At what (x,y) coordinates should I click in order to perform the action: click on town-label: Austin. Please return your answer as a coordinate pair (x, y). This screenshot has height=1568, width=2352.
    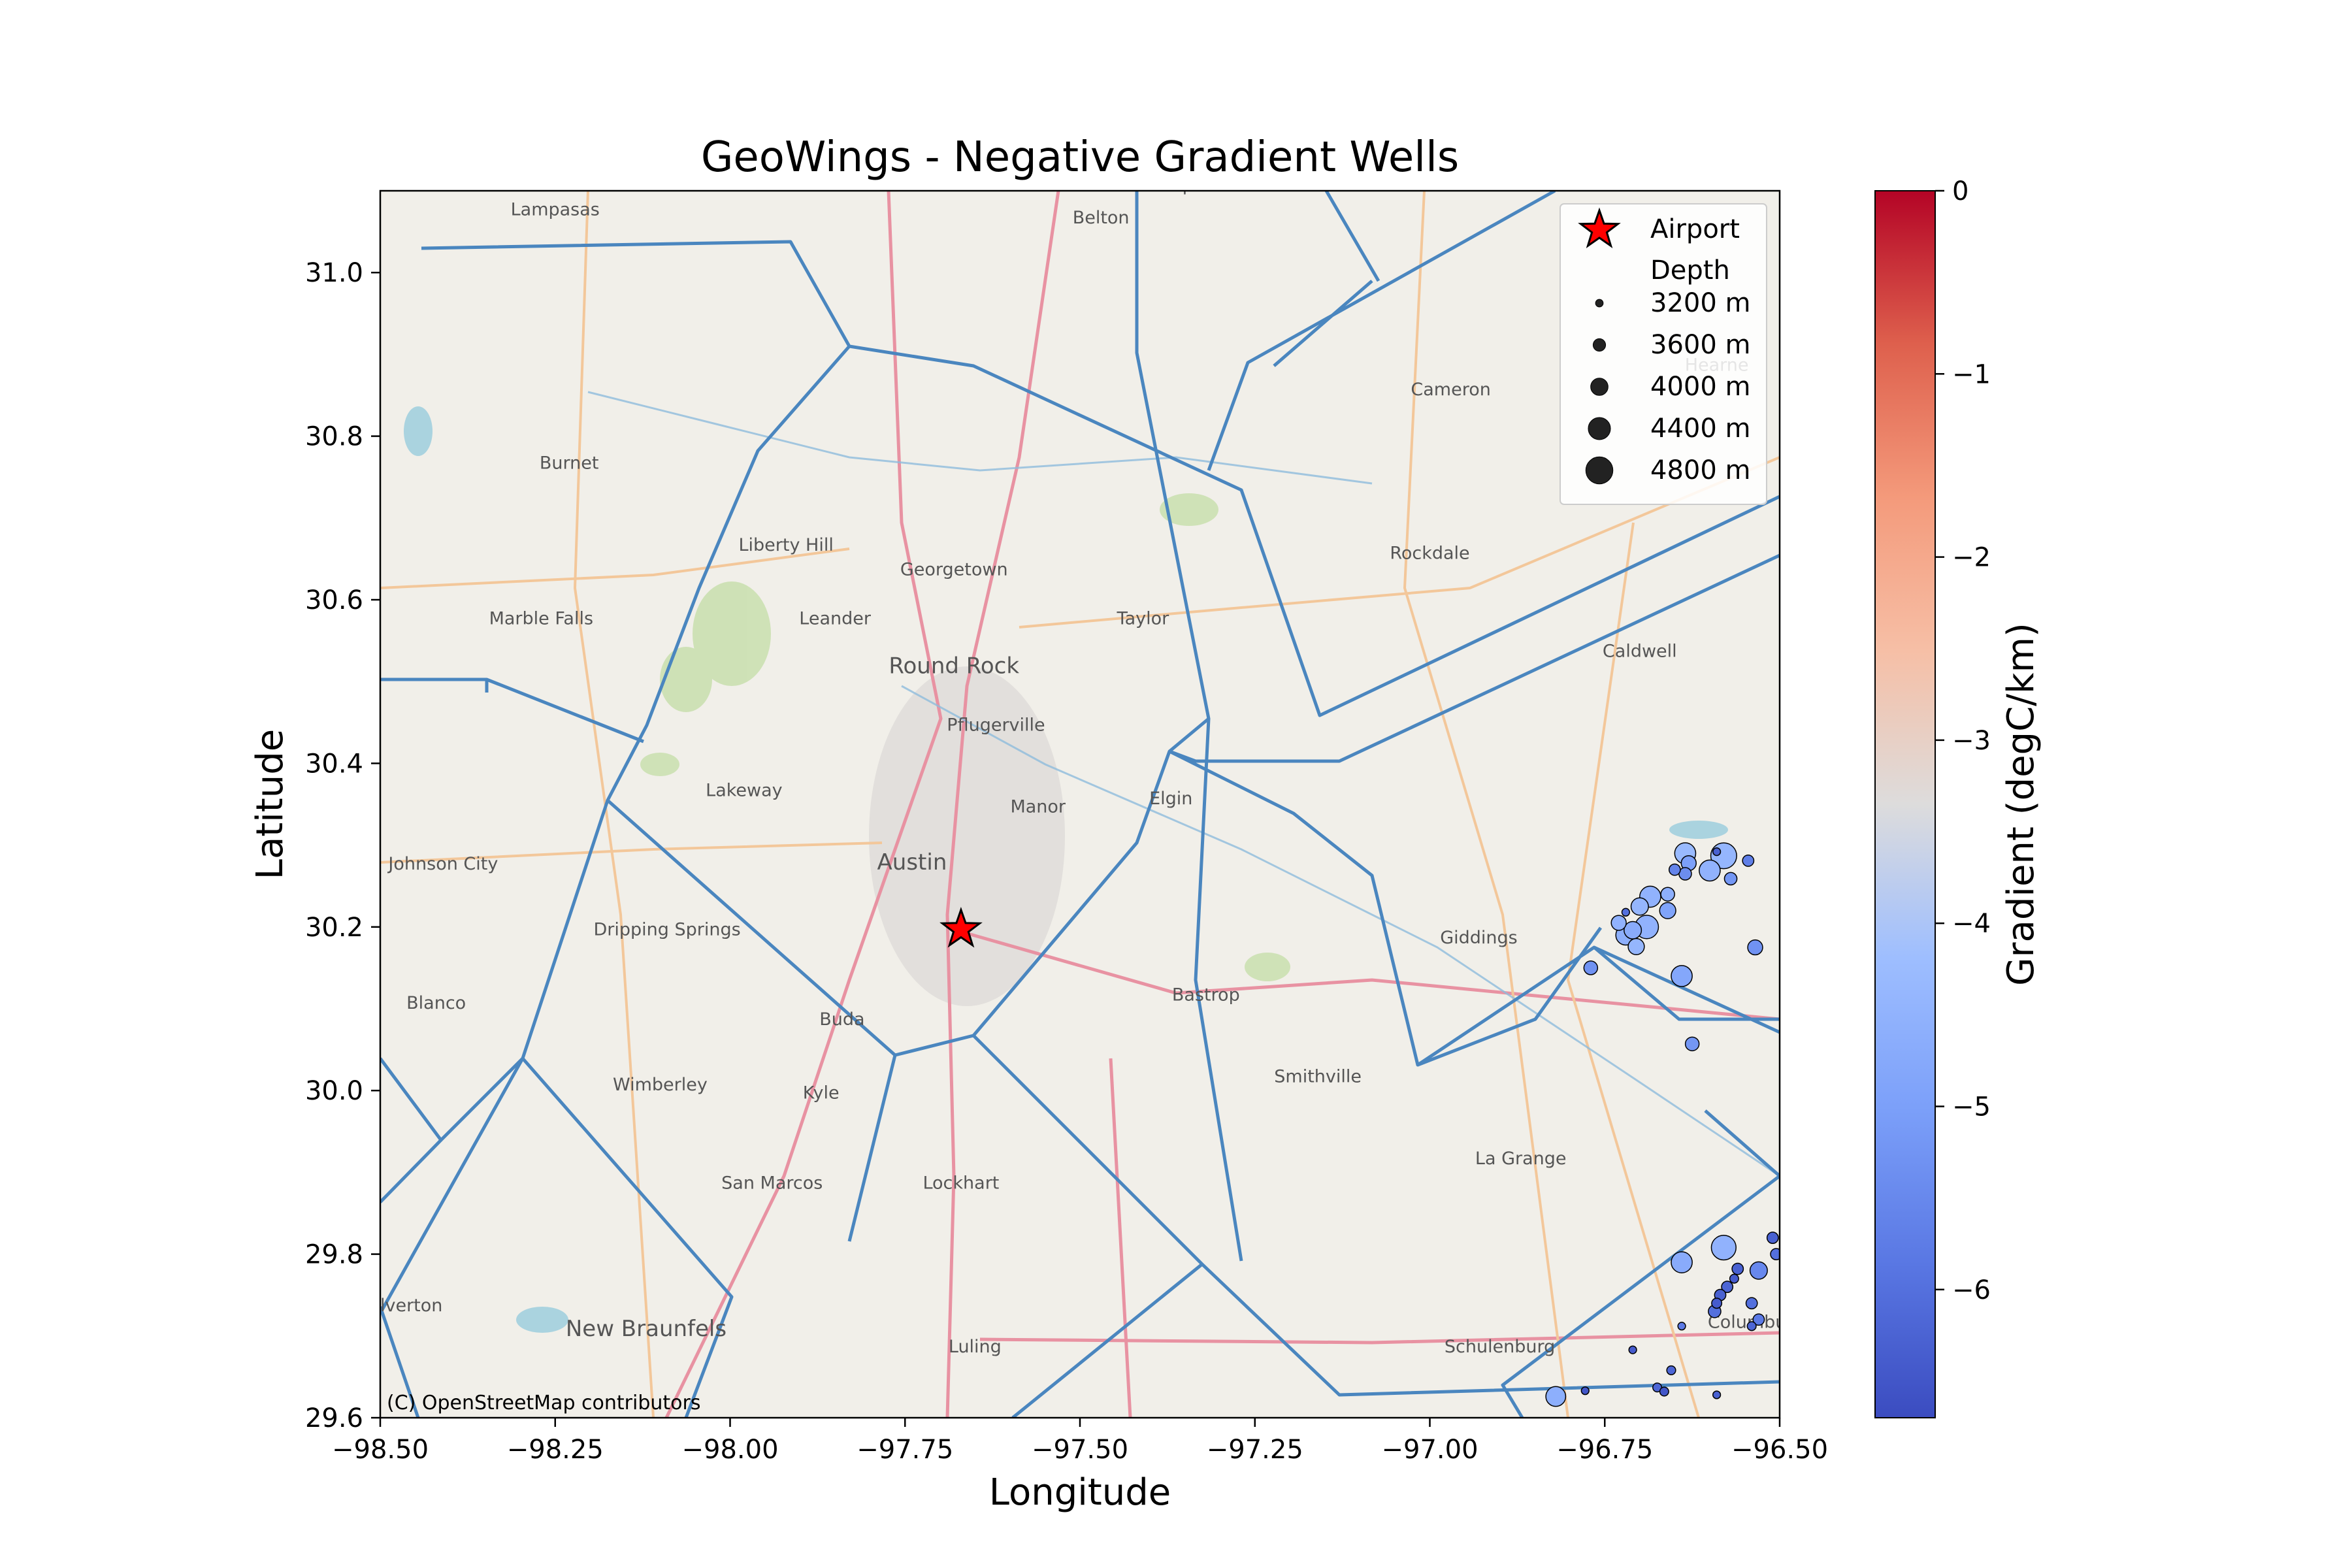
    Looking at the image, I should click on (912, 862).